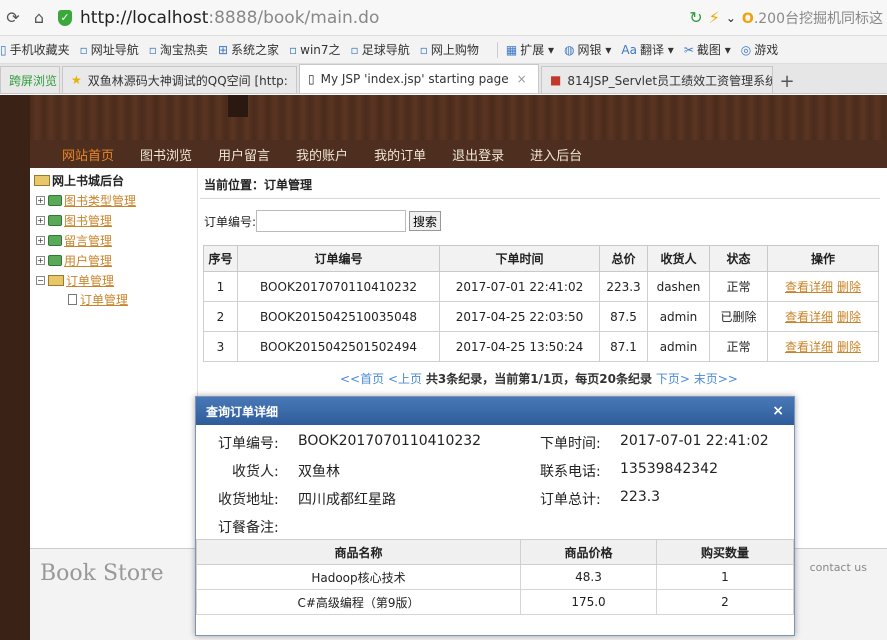 Image resolution: width=887 pixels, height=640 pixels. What do you see at coordinates (570, 472) in the screenshot?
I see `phone-label: 联系电话:` at bounding box center [570, 472].